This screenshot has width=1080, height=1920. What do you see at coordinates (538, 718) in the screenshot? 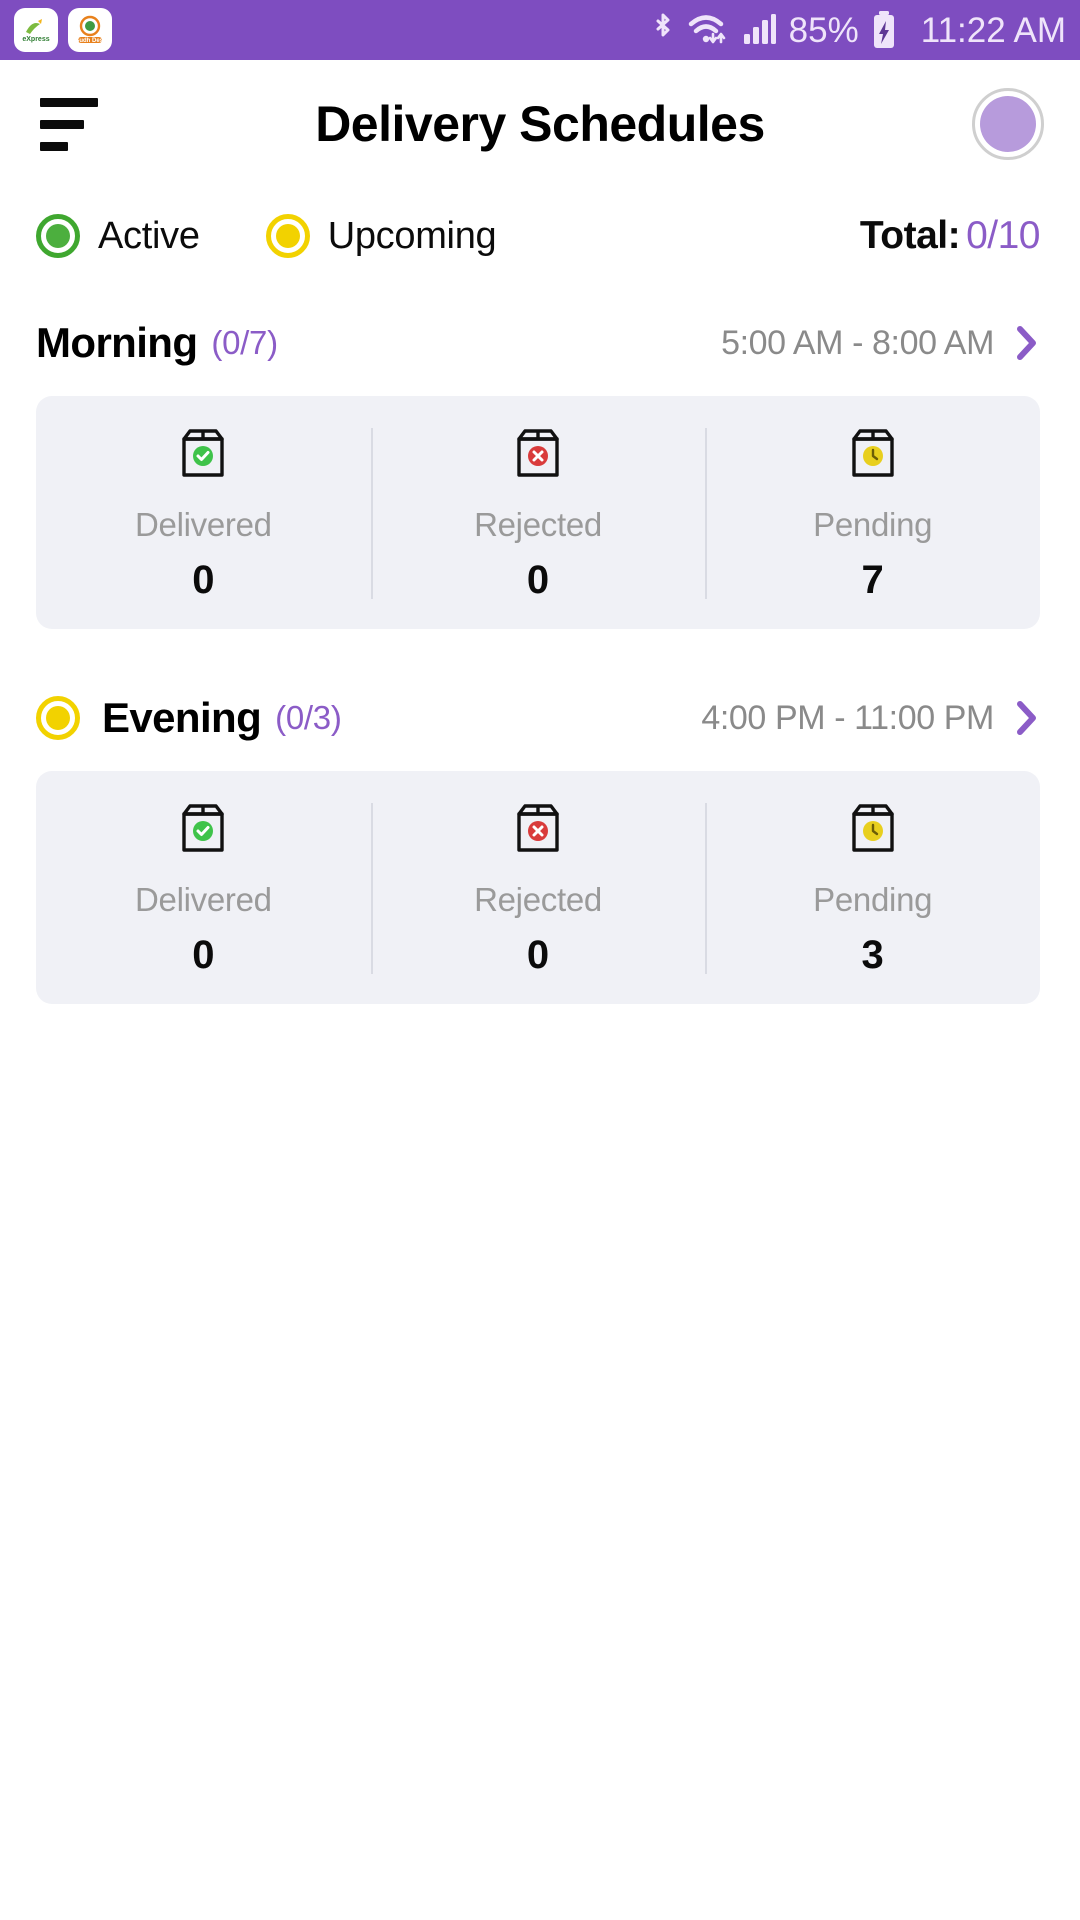
I see `schedule-header-evening: Evening (0/3) 4:00 PM - 11:00 PM` at bounding box center [538, 718].